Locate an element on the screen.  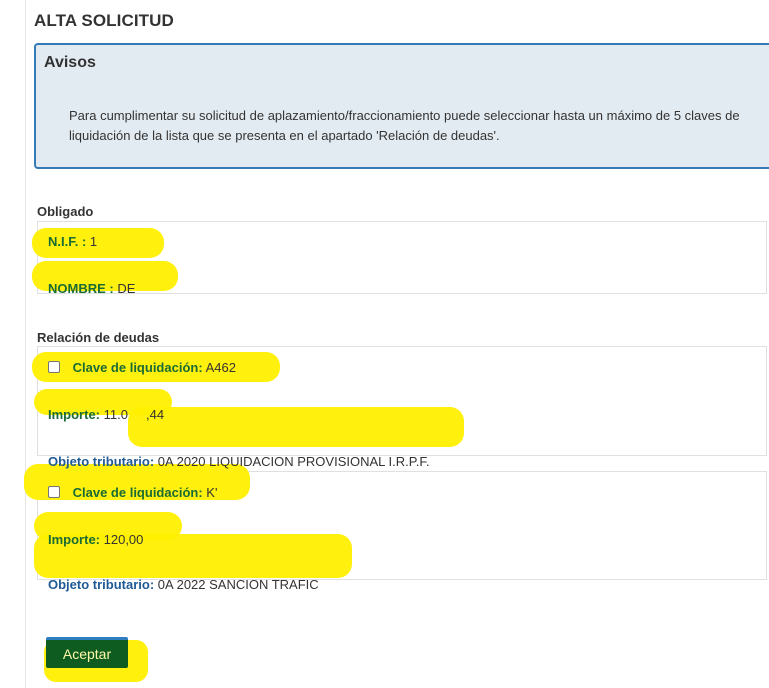
obligado-section-label: Obligado is located at coordinates (65, 211).